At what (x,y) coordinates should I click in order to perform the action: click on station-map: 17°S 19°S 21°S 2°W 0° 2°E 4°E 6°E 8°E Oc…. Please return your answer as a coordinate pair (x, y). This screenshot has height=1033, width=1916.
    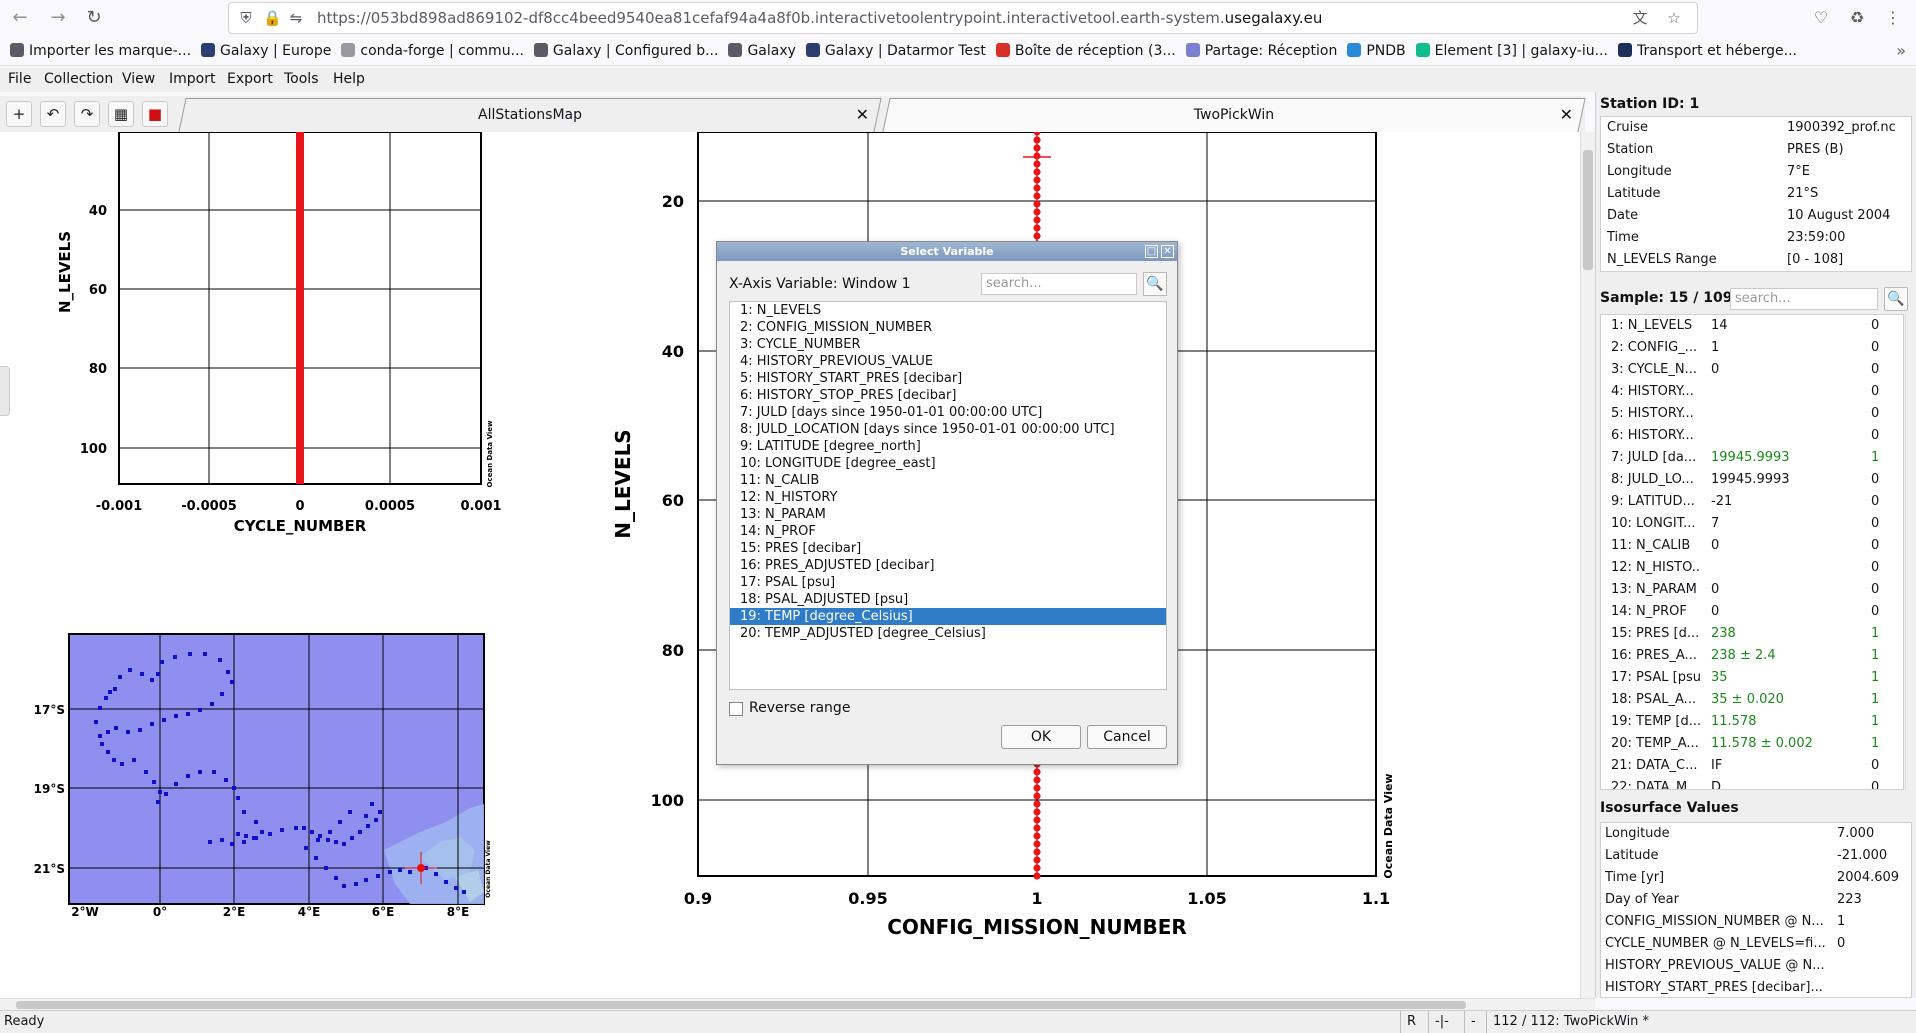
    Looking at the image, I should click on (263, 776).